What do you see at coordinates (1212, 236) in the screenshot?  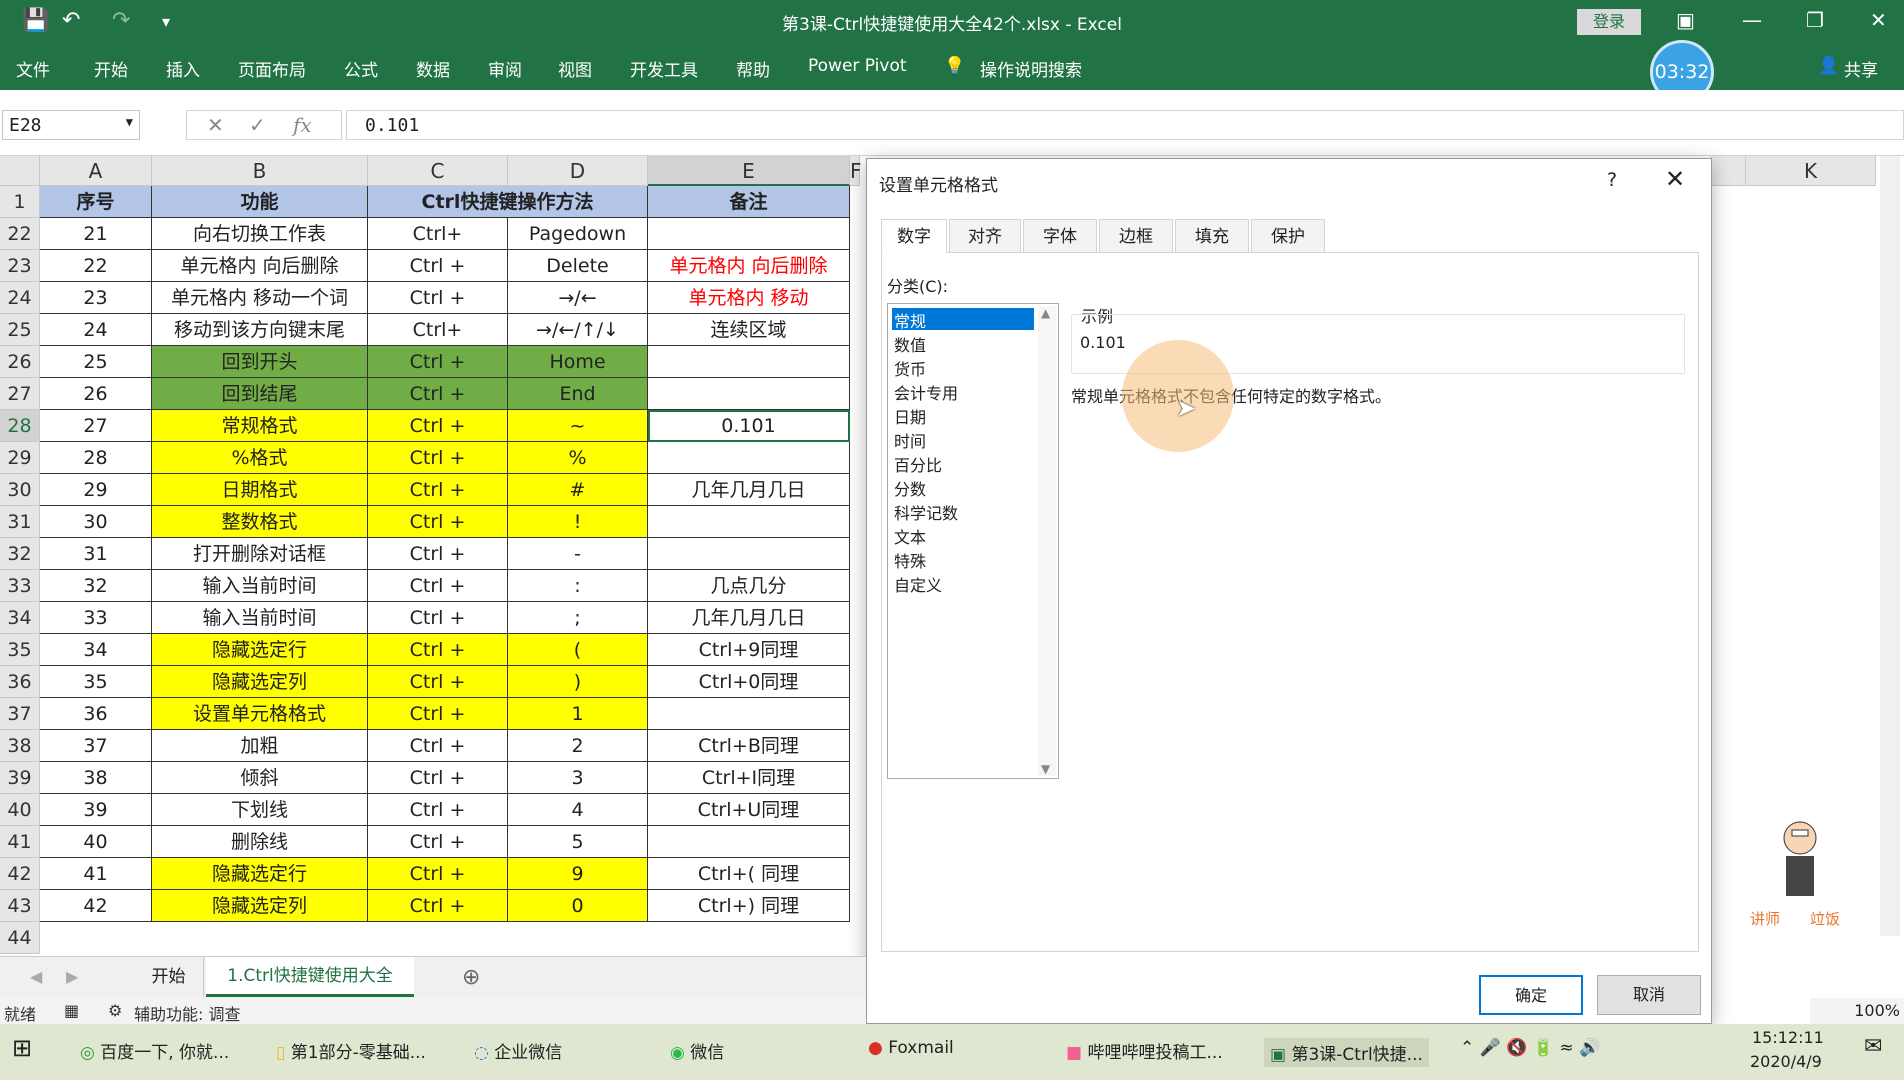 I see `tab-fill: 填充` at bounding box center [1212, 236].